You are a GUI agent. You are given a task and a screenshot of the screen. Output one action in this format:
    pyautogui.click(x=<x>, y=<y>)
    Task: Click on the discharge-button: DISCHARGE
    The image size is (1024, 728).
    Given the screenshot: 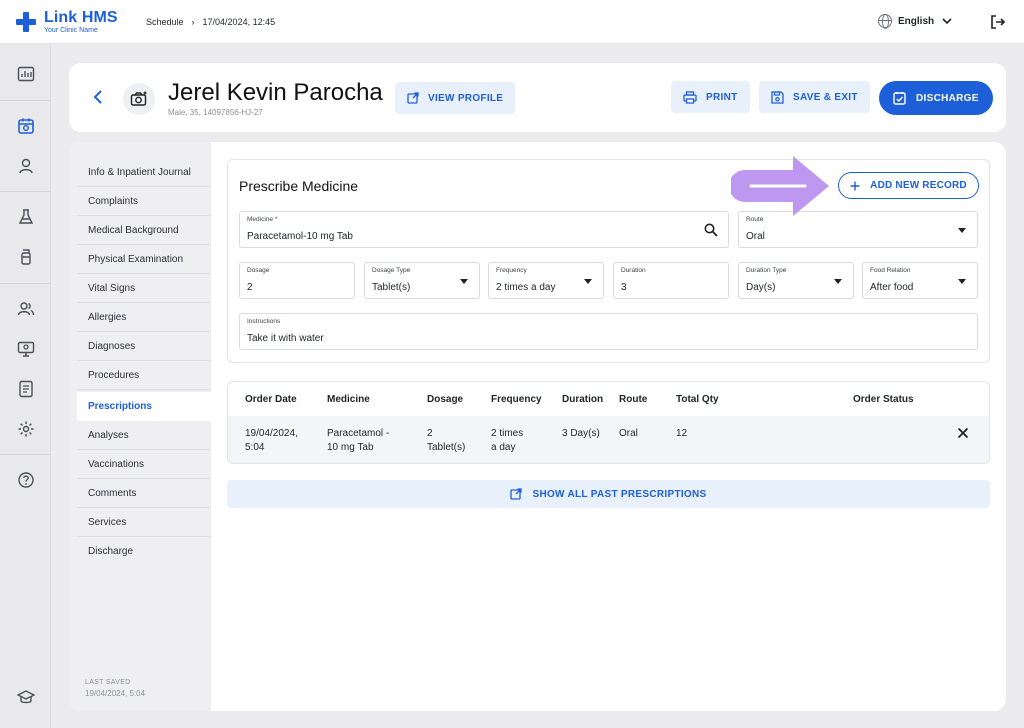 What is the action you would take?
    pyautogui.click(x=936, y=98)
    